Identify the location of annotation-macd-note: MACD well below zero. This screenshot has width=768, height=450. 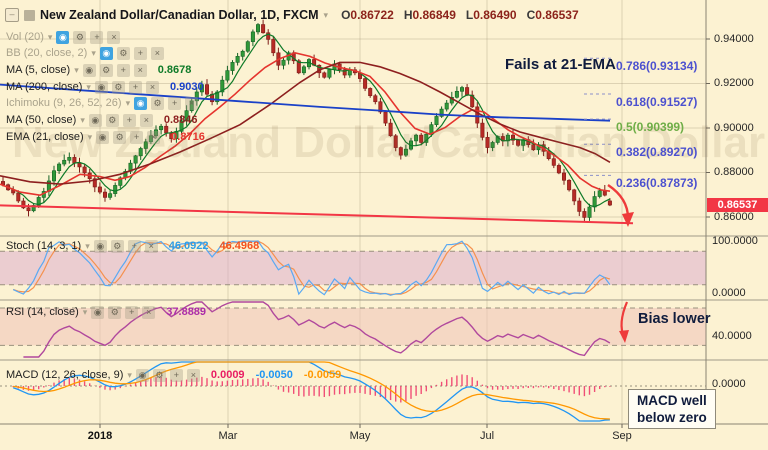
(672, 409).